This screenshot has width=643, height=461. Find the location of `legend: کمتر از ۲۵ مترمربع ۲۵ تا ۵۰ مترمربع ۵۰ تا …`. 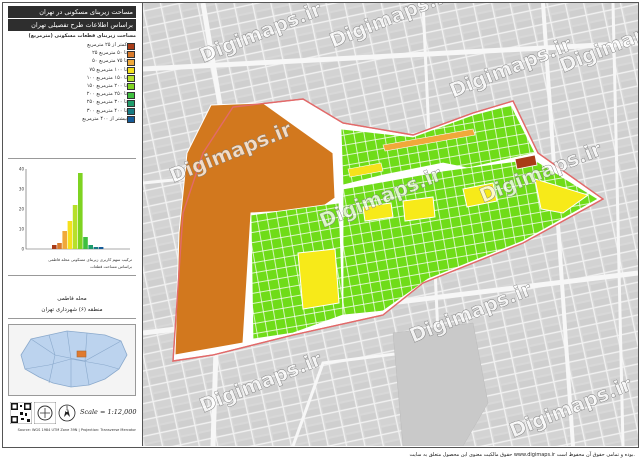

legend: کمتر از ۲۵ مترمربع ۲۵ تا ۵۰ مترمربع ۵۰ تا … is located at coordinates (72, 82).